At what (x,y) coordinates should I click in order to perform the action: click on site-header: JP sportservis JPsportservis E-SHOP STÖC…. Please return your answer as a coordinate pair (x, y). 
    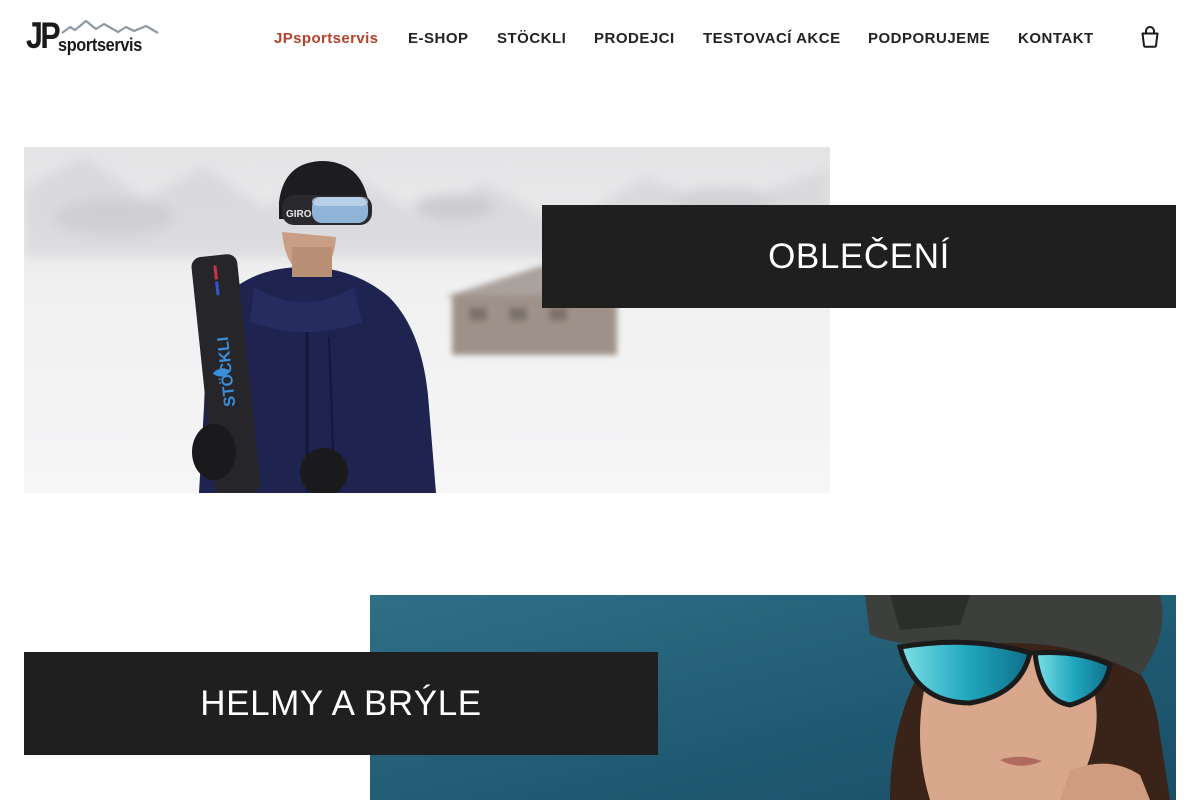
    Looking at the image, I should click on (600, 39).